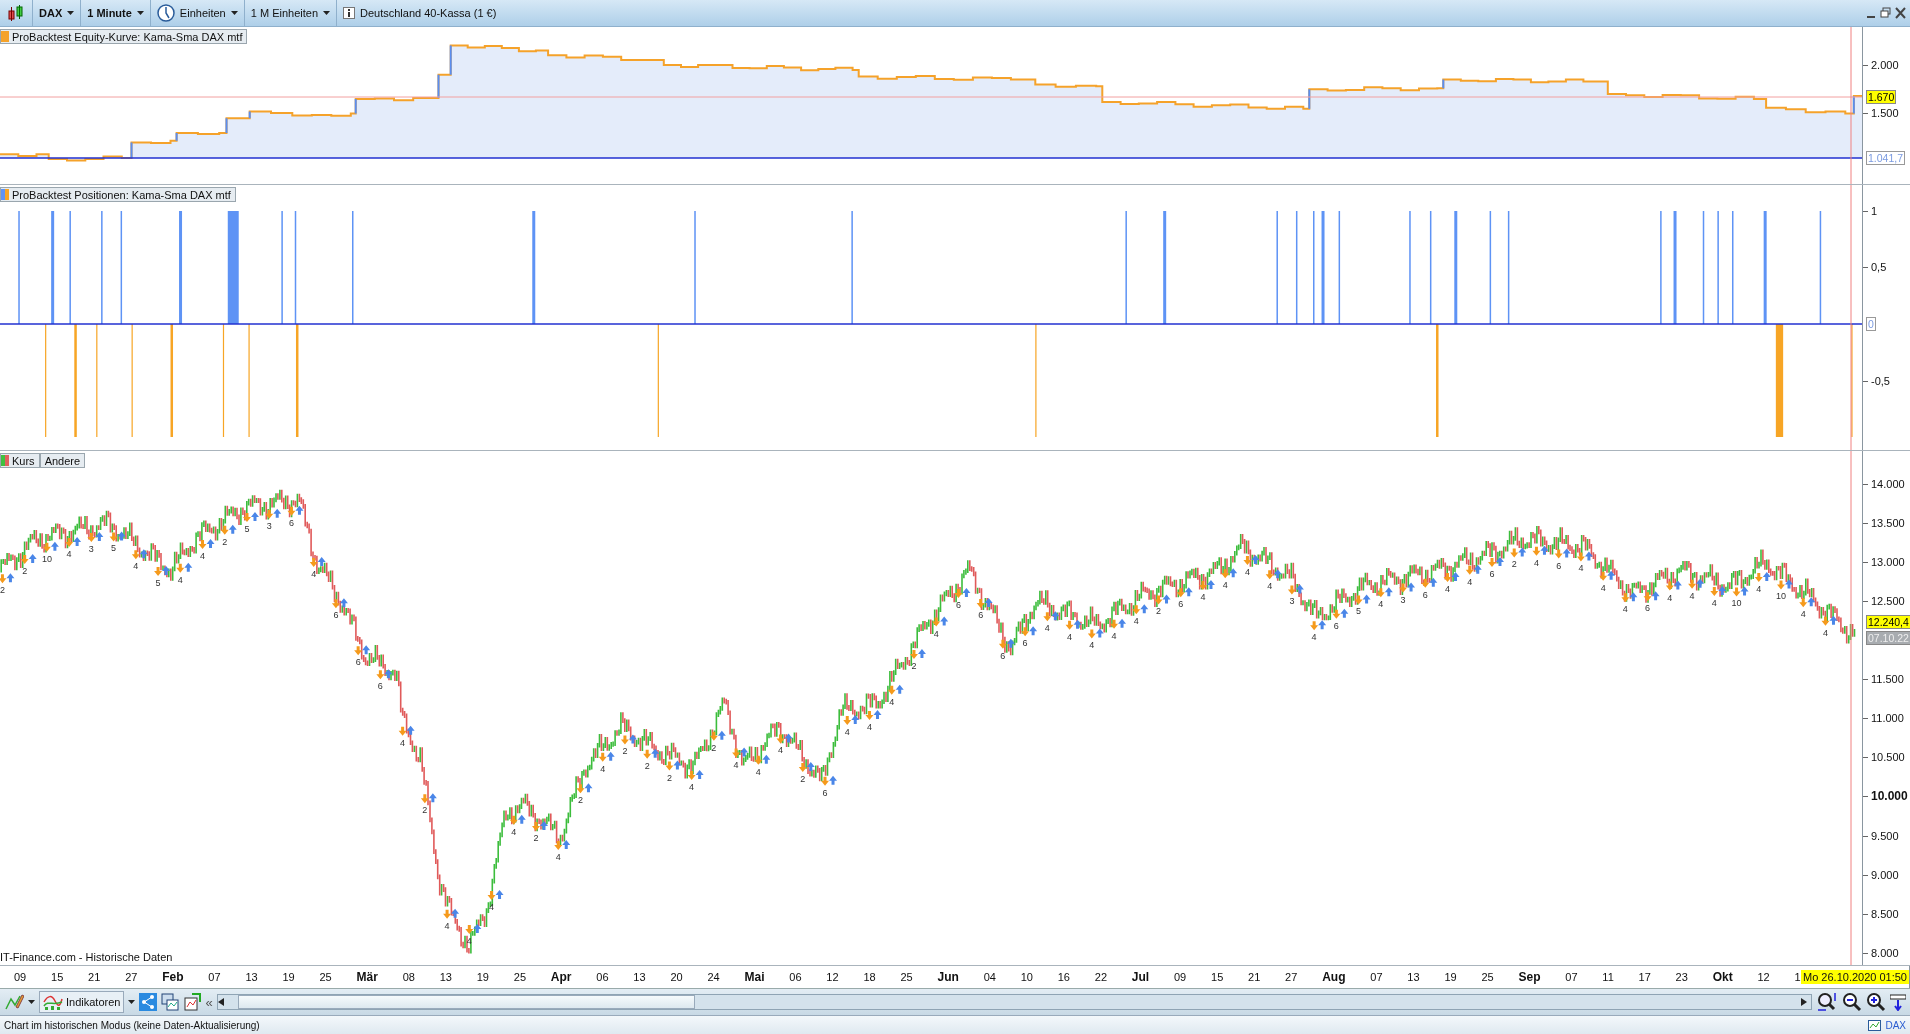  What do you see at coordinates (170, 1002) in the screenshot?
I see `compare-charts-icon` at bounding box center [170, 1002].